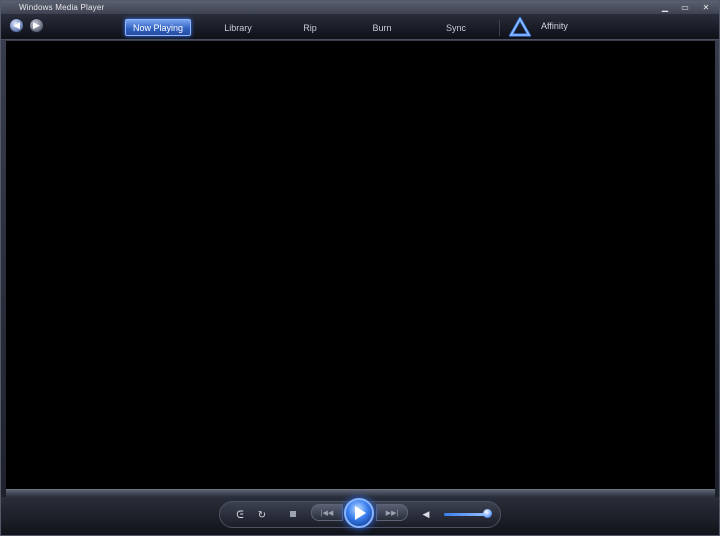  I want to click on tab-rip: Rip, so click(310, 27).